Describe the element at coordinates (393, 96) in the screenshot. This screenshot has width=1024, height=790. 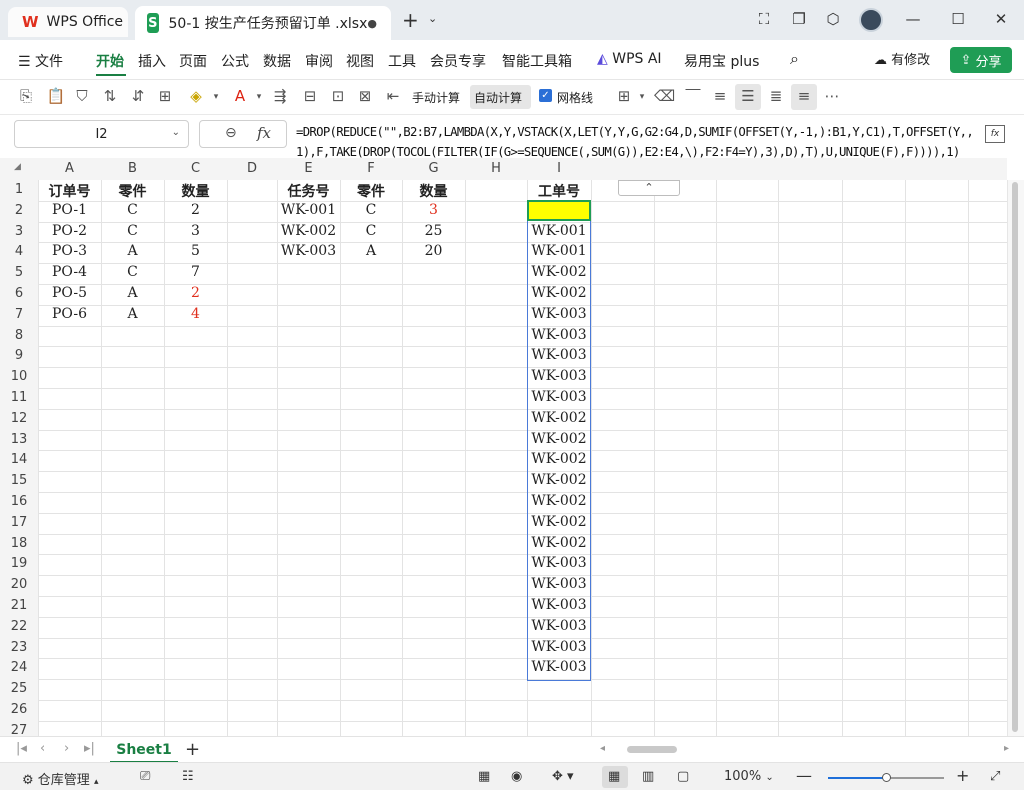
I see `freeze-icon: ⇤` at that location.